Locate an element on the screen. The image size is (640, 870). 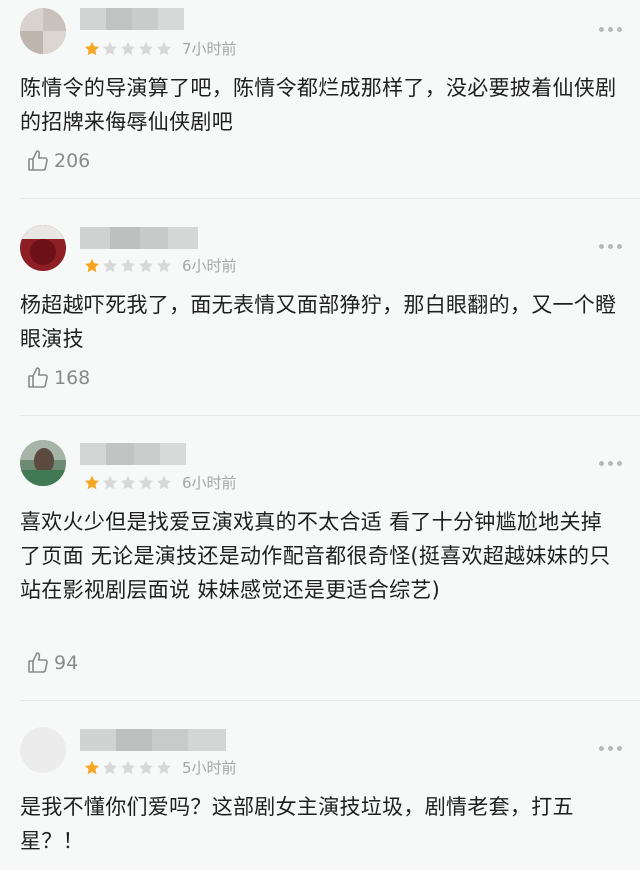
like-button: 168 is located at coordinates (58, 378).